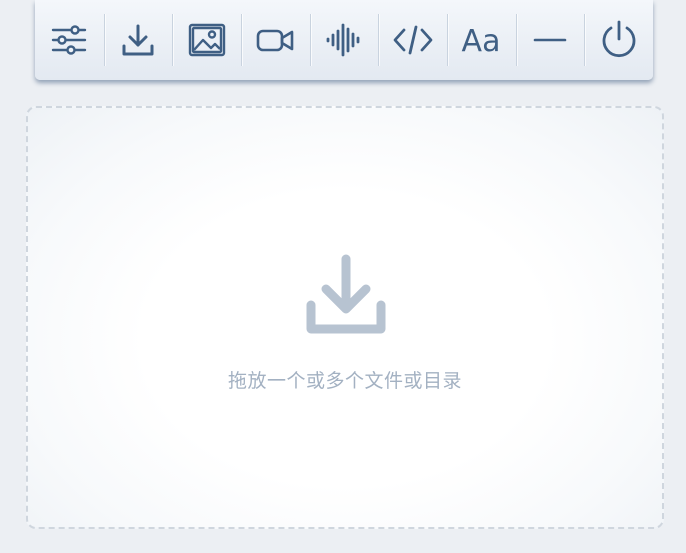  I want to click on video-icon, so click(275, 40).